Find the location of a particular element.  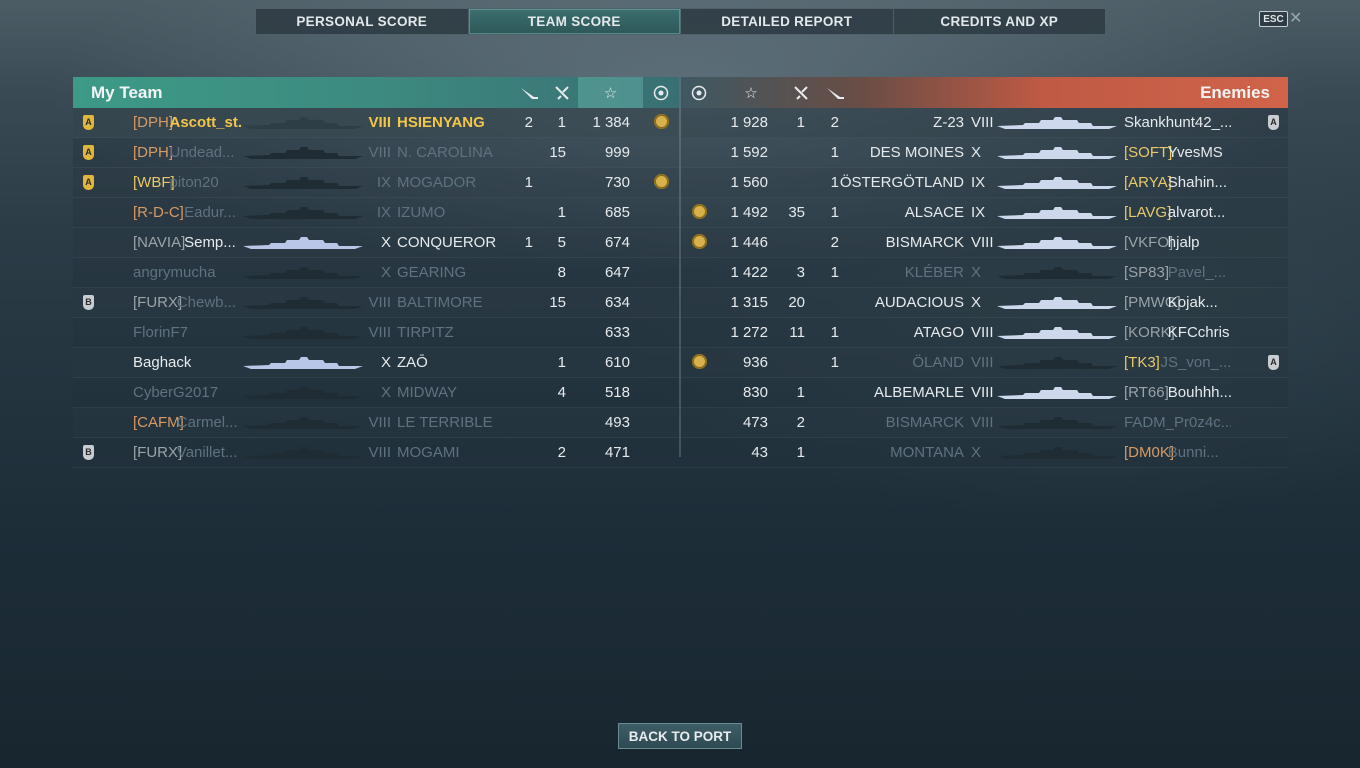

planes-destroyed: 20 is located at coordinates (796, 302).